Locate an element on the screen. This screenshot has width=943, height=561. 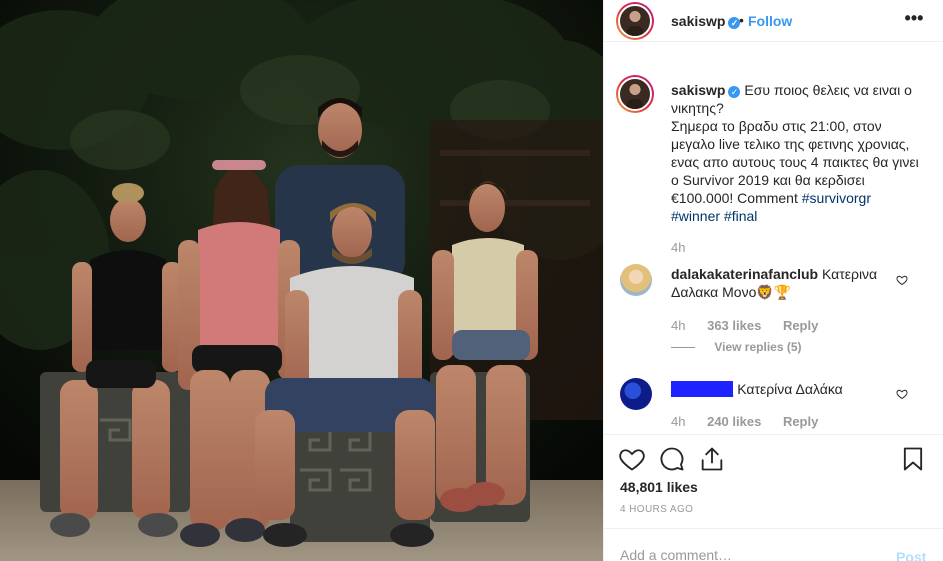
view-replies-button: View replies (5) is located at coordinates (736, 347).